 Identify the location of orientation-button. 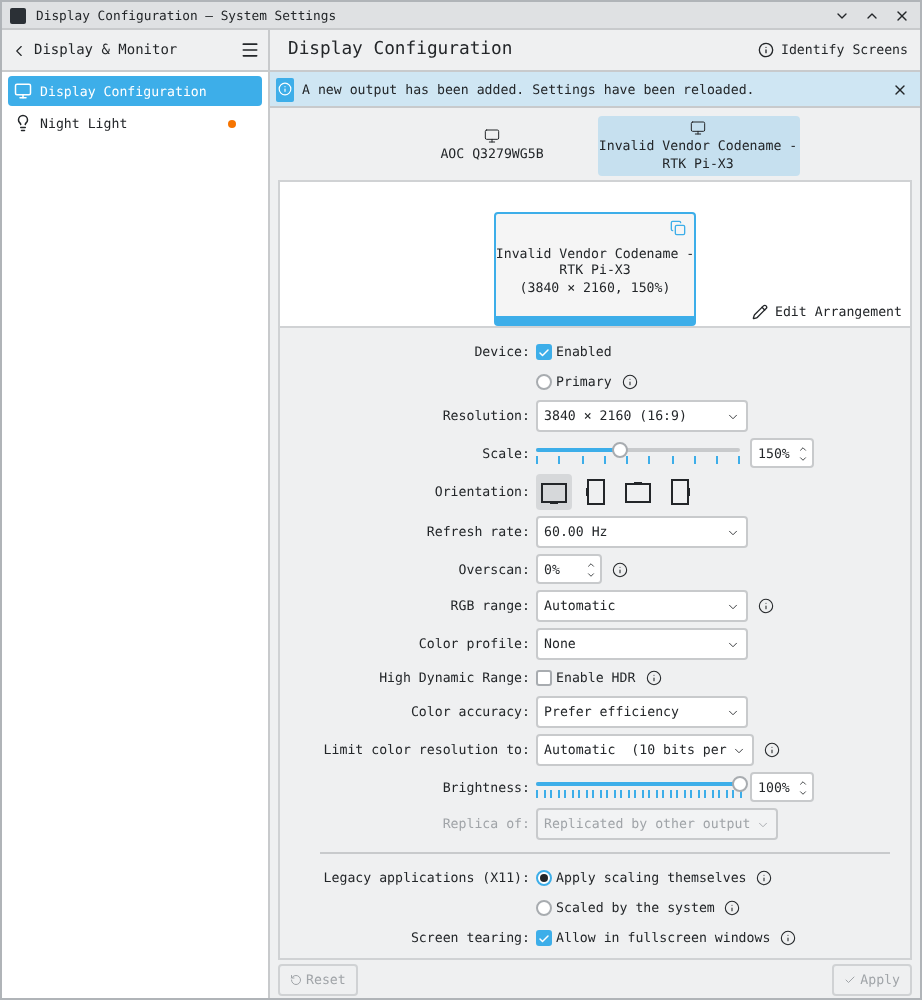
(554, 492).